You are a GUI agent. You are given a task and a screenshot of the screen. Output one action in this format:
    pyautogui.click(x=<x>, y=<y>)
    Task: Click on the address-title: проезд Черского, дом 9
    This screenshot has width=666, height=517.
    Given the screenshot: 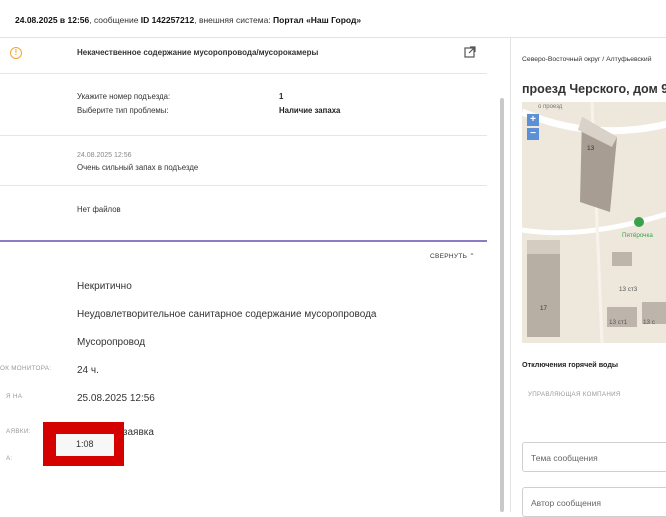 What is the action you would take?
    pyautogui.click(x=594, y=89)
    